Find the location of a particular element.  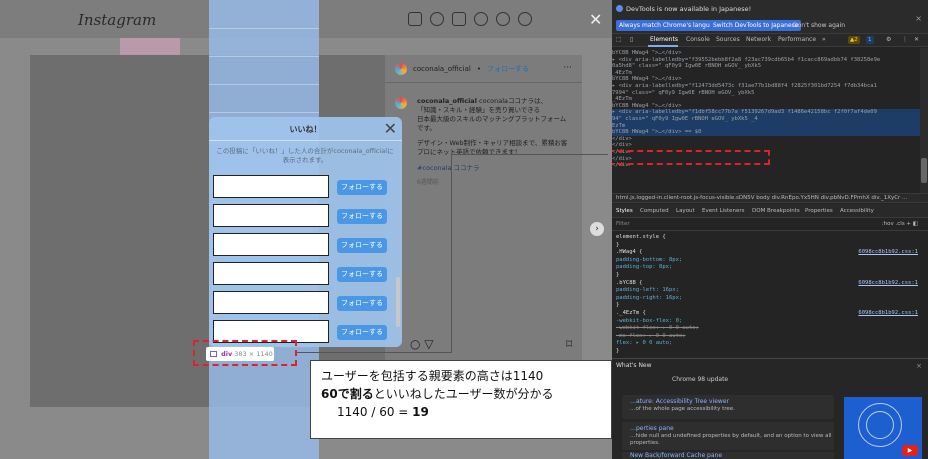

css-rule-line: -webkit-box-flex: 0; is located at coordinates (649, 321).